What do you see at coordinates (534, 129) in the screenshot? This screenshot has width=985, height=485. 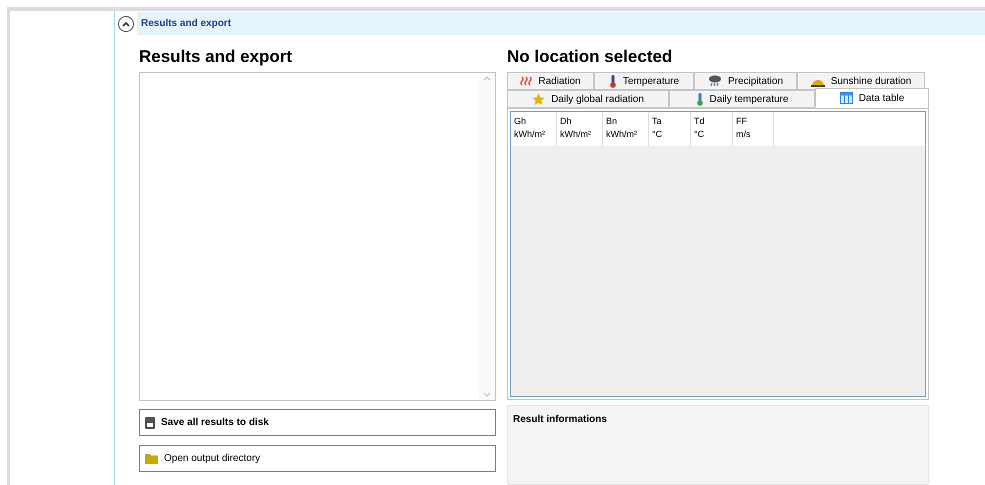 I see `column-header: Gh kWh/m²` at bounding box center [534, 129].